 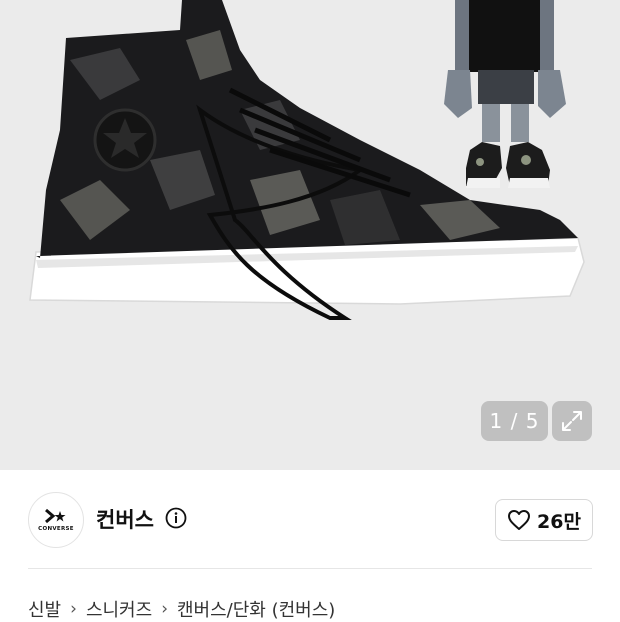 What do you see at coordinates (514, 421) in the screenshot?
I see `image-counter: 1 / 5` at bounding box center [514, 421].